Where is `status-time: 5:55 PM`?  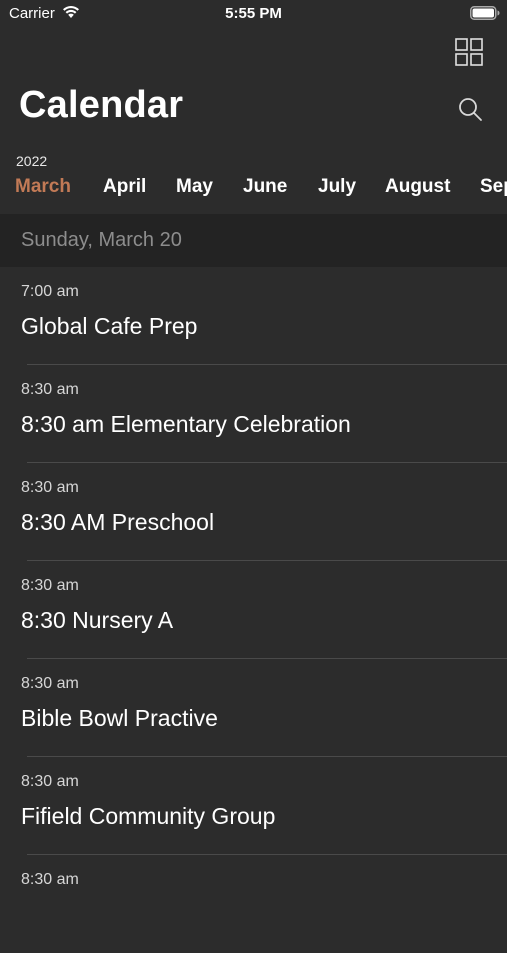 status-time: 5:55 PM is located at coordinates (253, 13).